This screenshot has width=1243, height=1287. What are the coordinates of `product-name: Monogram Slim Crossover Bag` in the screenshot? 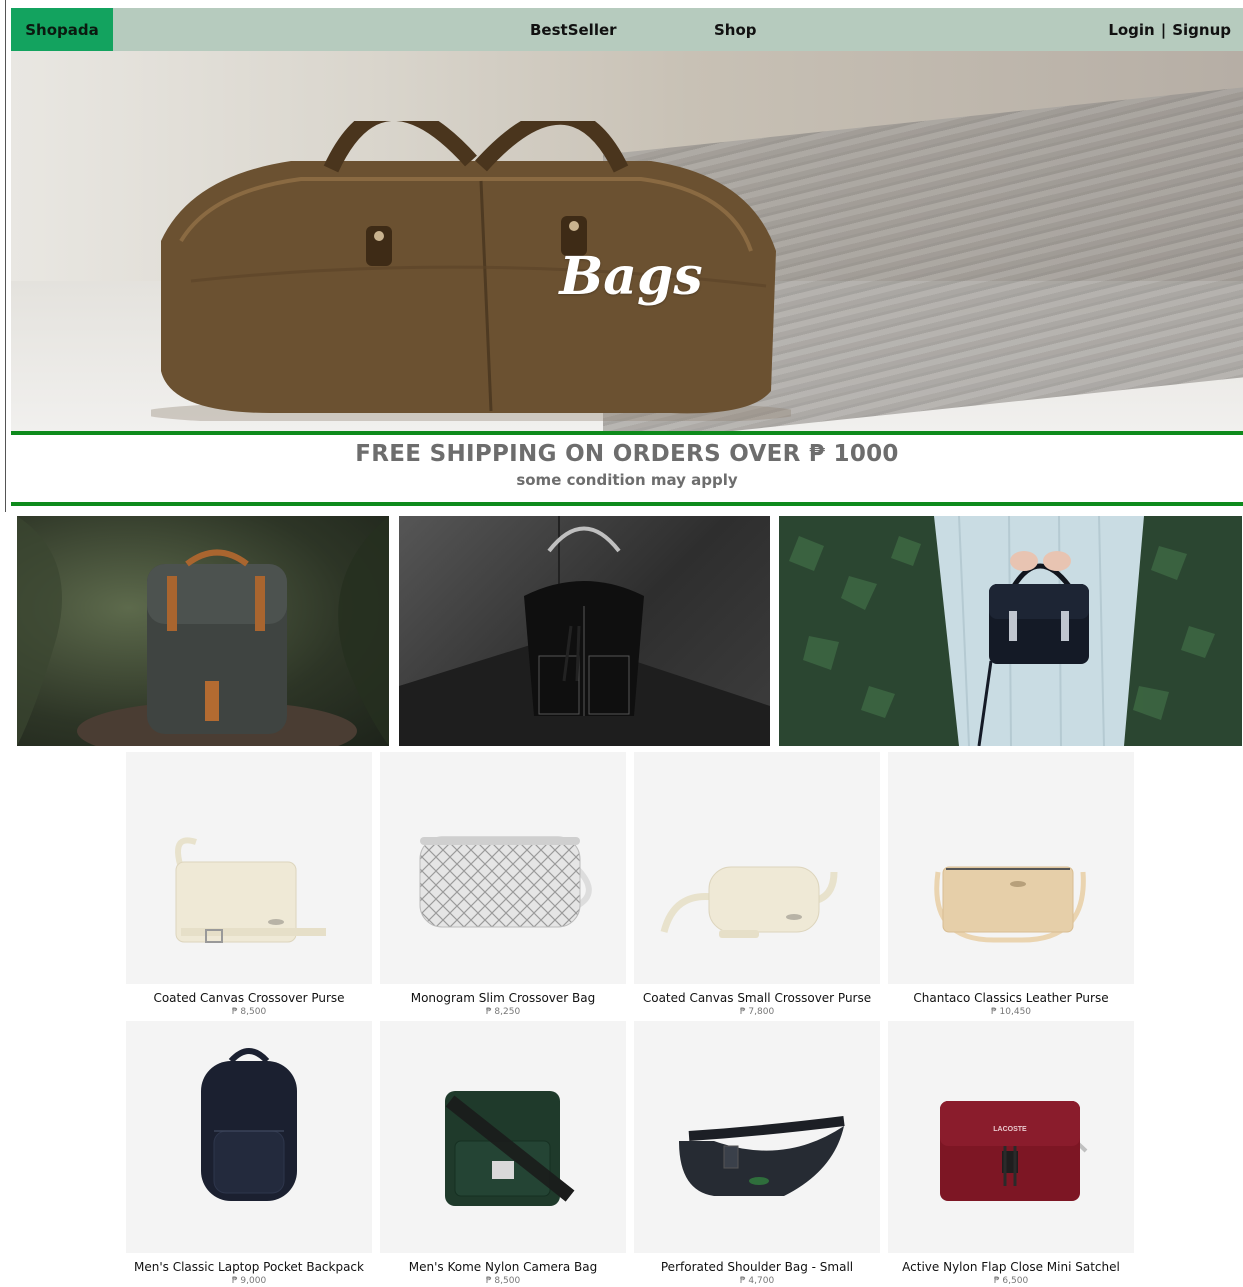 It's located at (503, 998).